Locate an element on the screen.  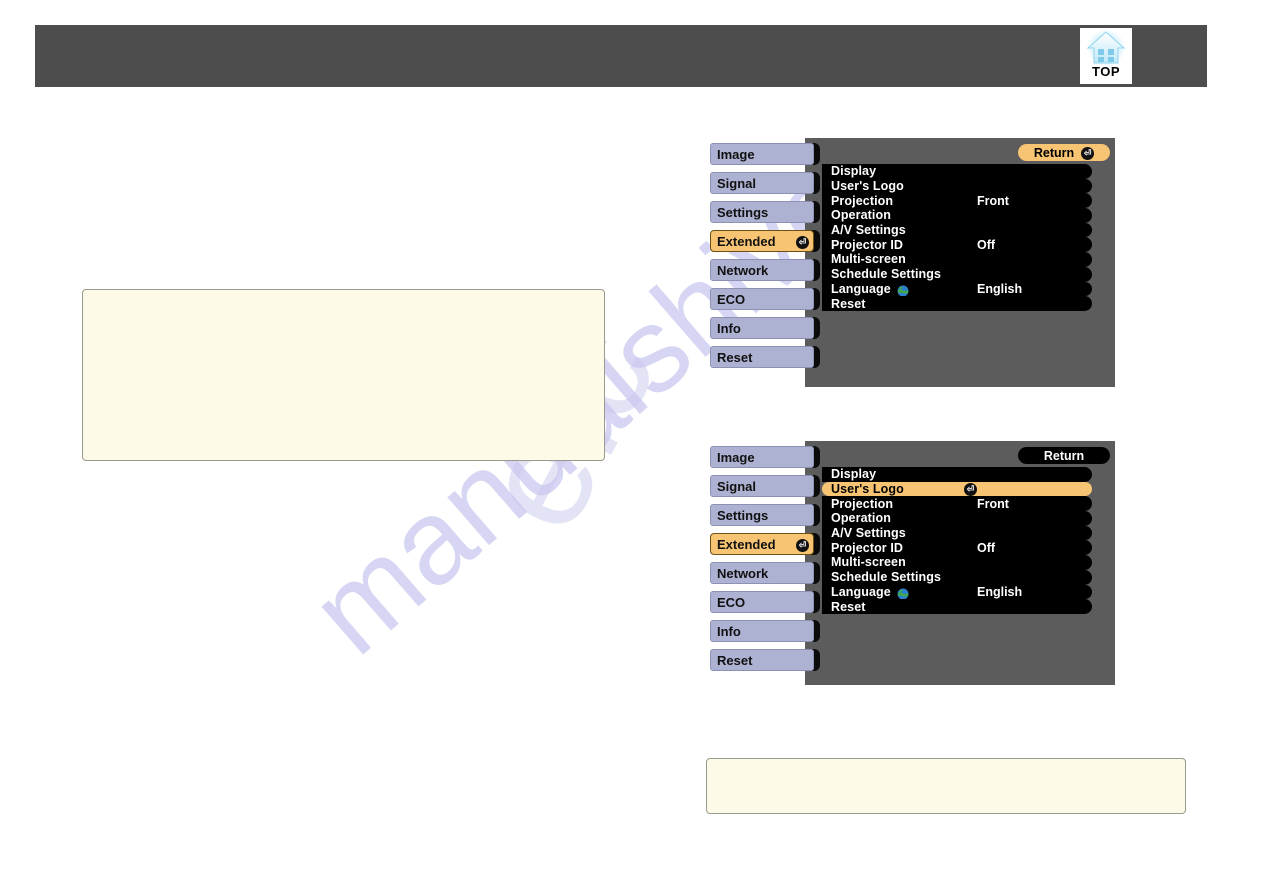
osd-menu-item-user-s-logo: User's Logo ⏎ is located at coordinates (957, 489).